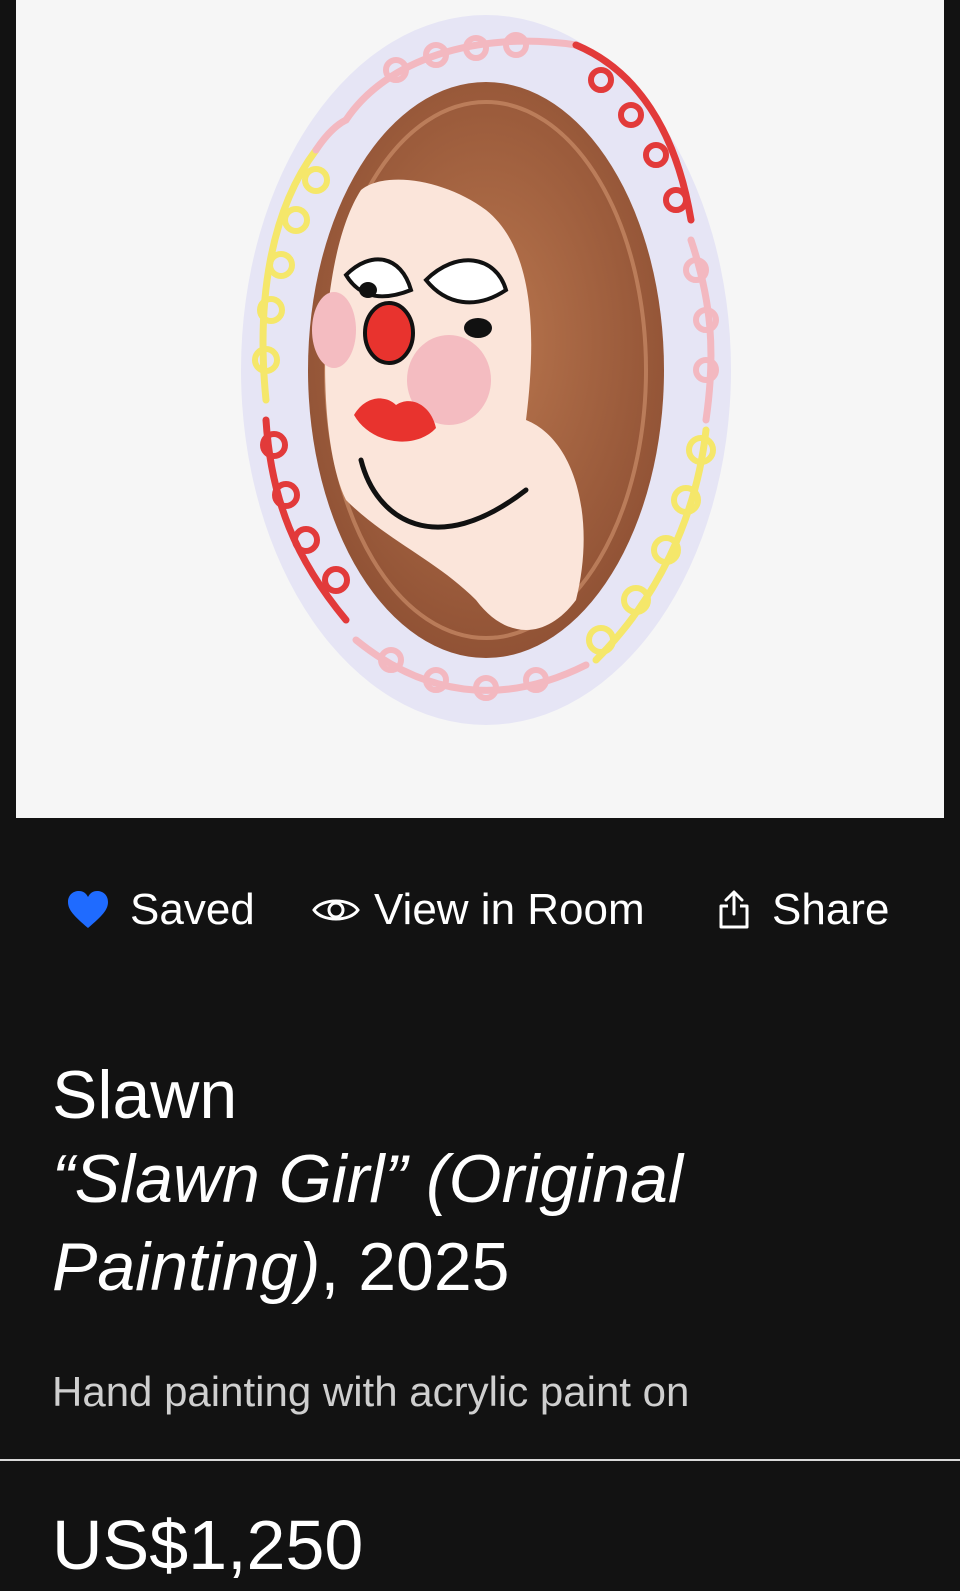 The width and height of the screenshot is (960, 1591). What do you see at coordinates (492, 1095) in the screenshot?
I see `artist-name: Slawn` at bounding box center [492, 1095].